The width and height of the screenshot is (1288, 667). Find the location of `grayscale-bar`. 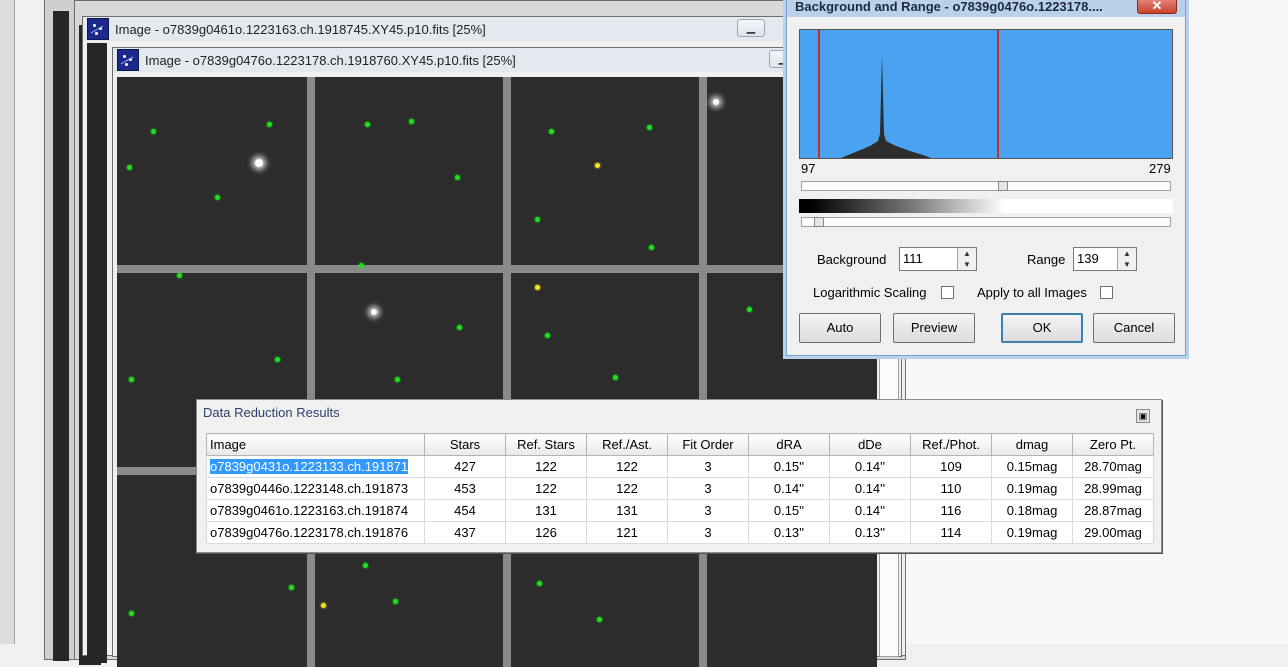

grayscale-bar is located at coordinates (986, 206).